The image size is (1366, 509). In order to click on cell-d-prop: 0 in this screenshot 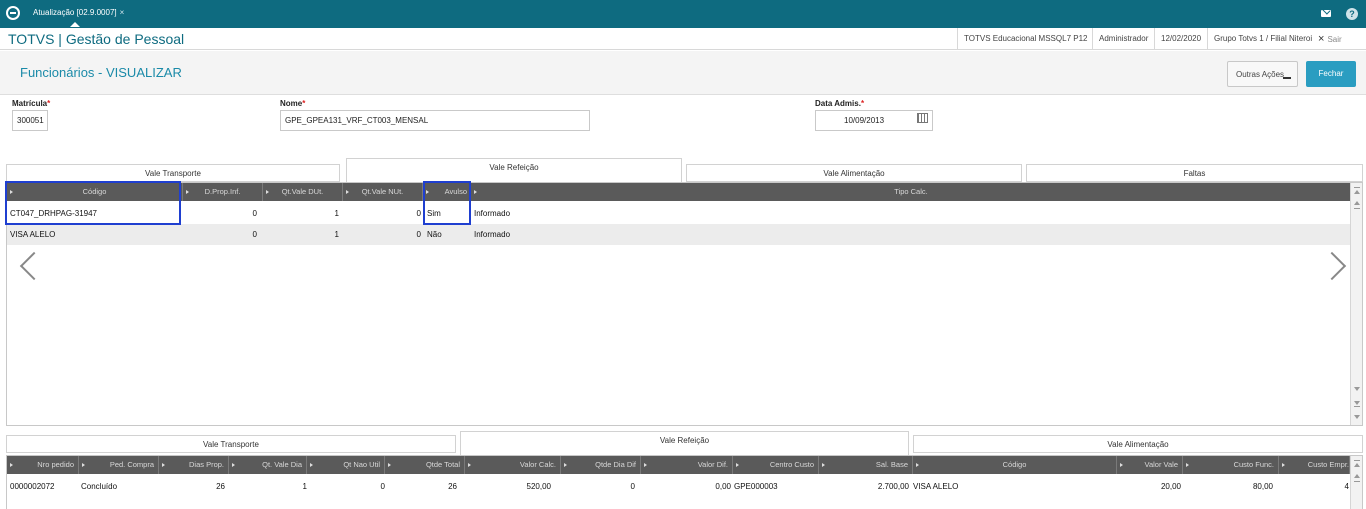, I will do `click(254, 234)`.